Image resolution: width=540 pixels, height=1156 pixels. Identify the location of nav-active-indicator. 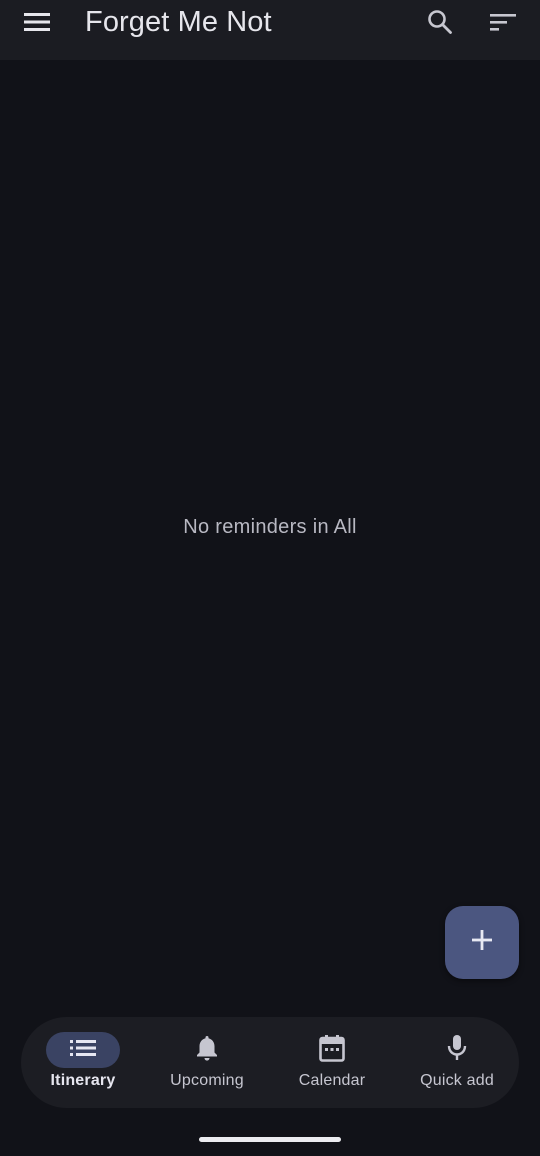
(83, 1050).